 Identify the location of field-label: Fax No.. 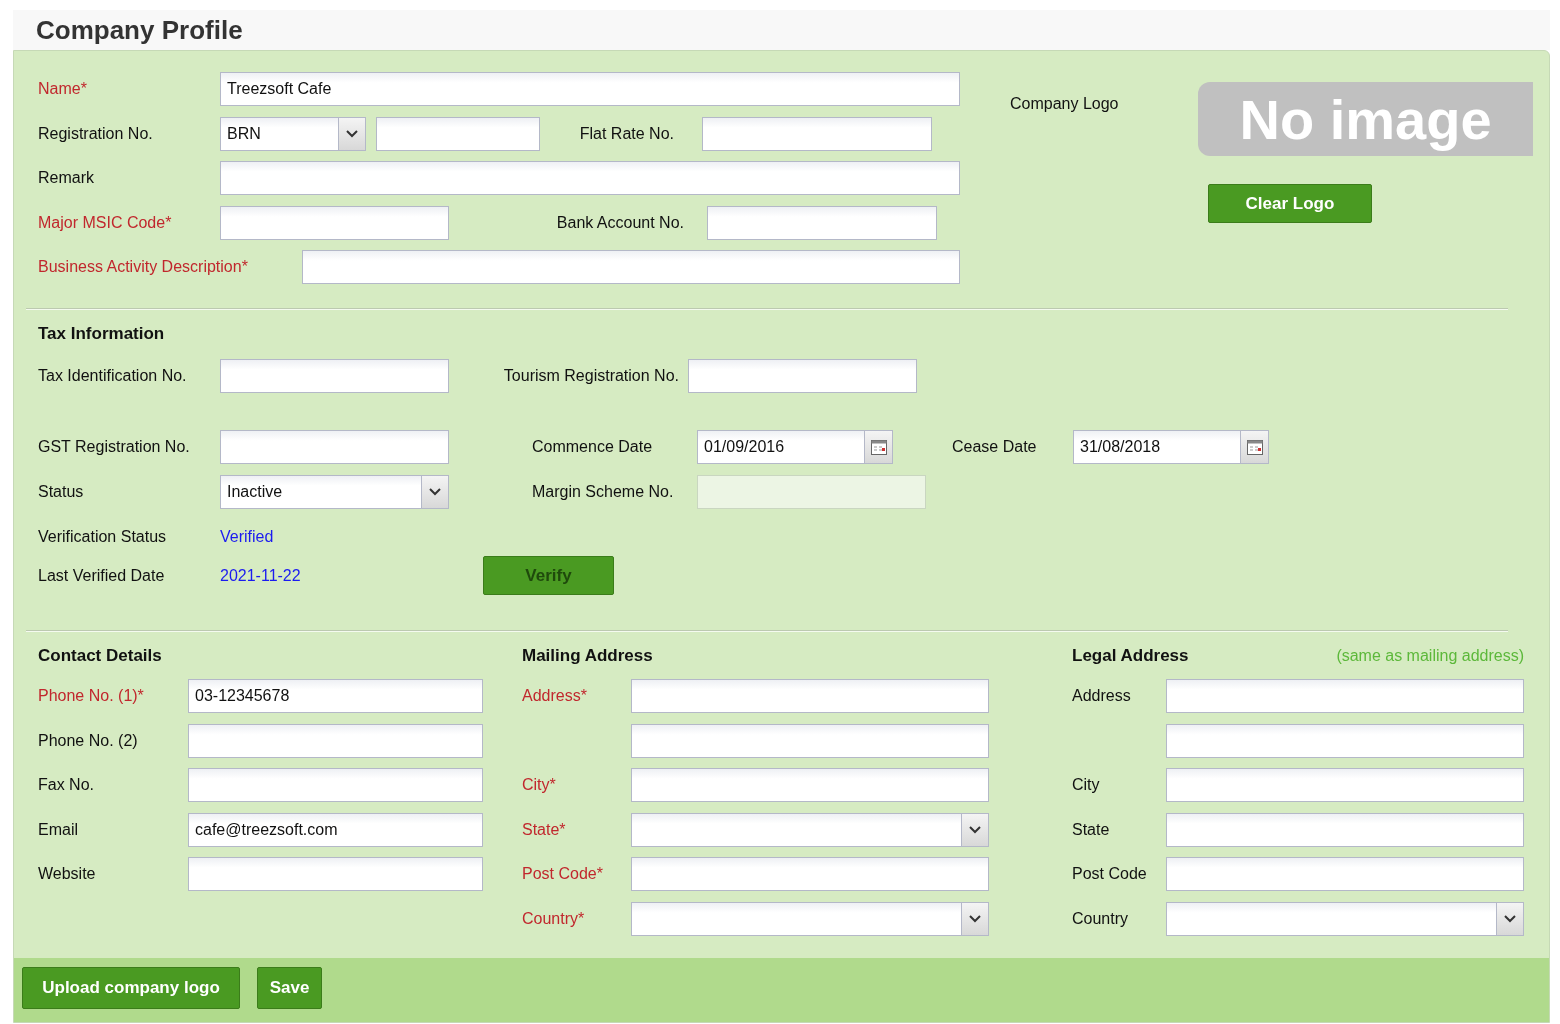
(66, 785).